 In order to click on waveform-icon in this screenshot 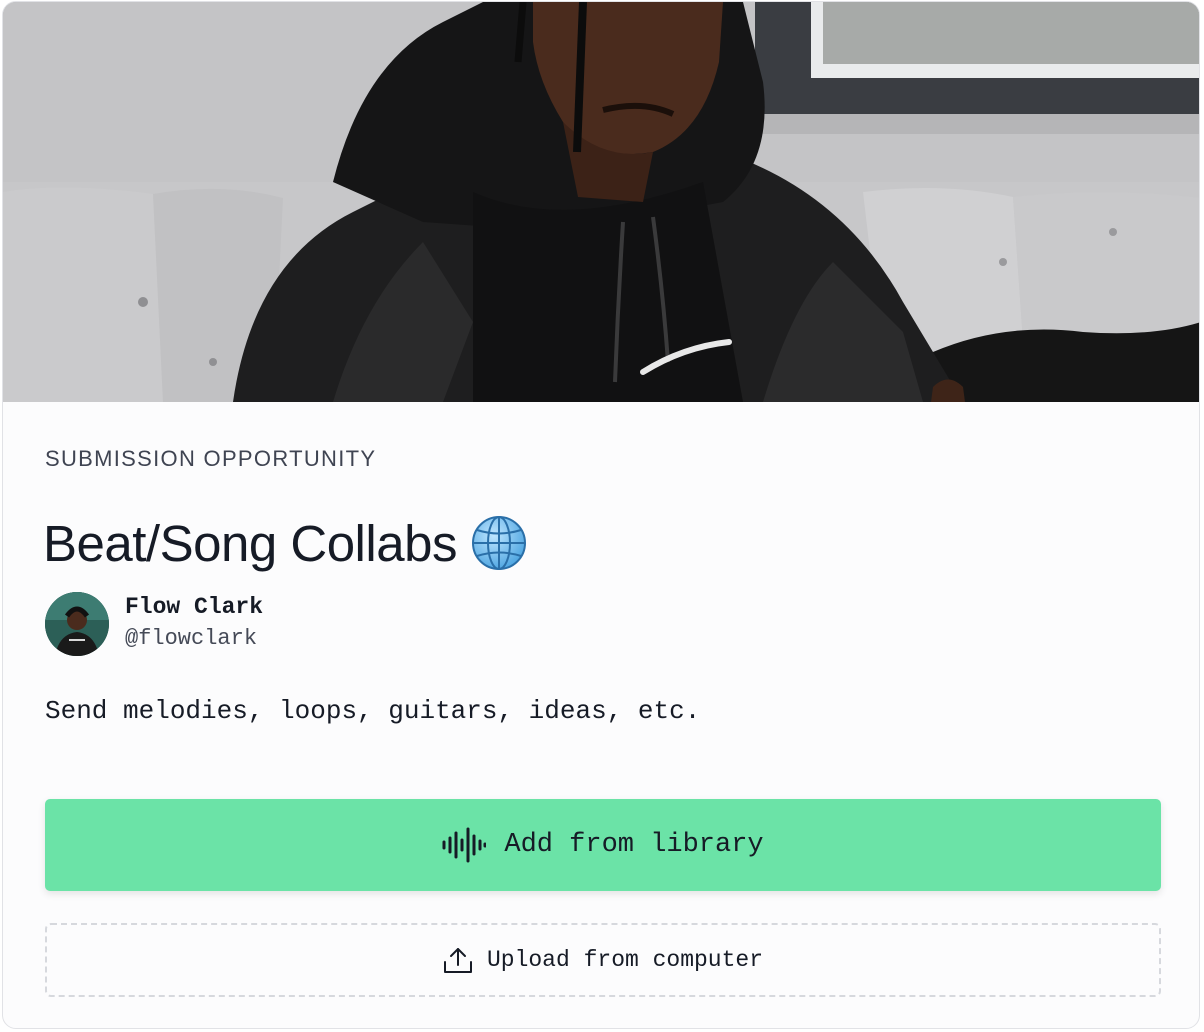, I will do `click(464, 845)`.